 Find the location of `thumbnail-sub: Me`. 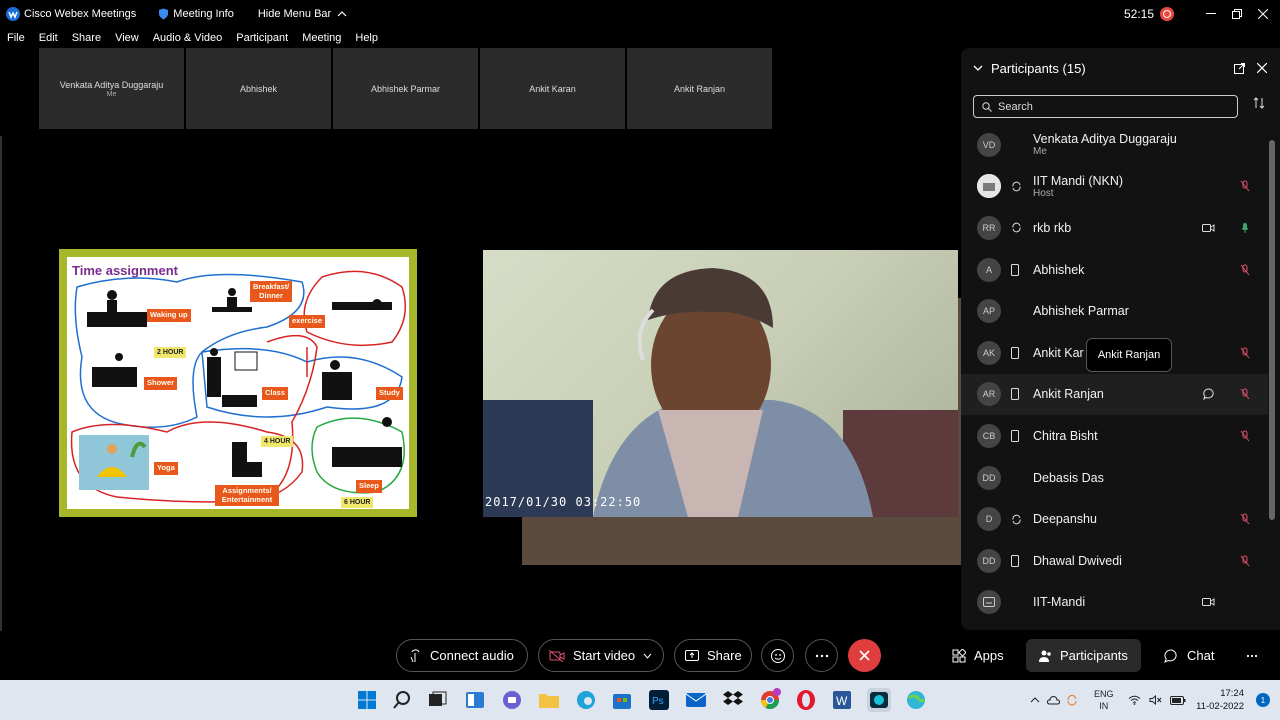

thumbnail-sub: Me is located at coordinates (111, 94).